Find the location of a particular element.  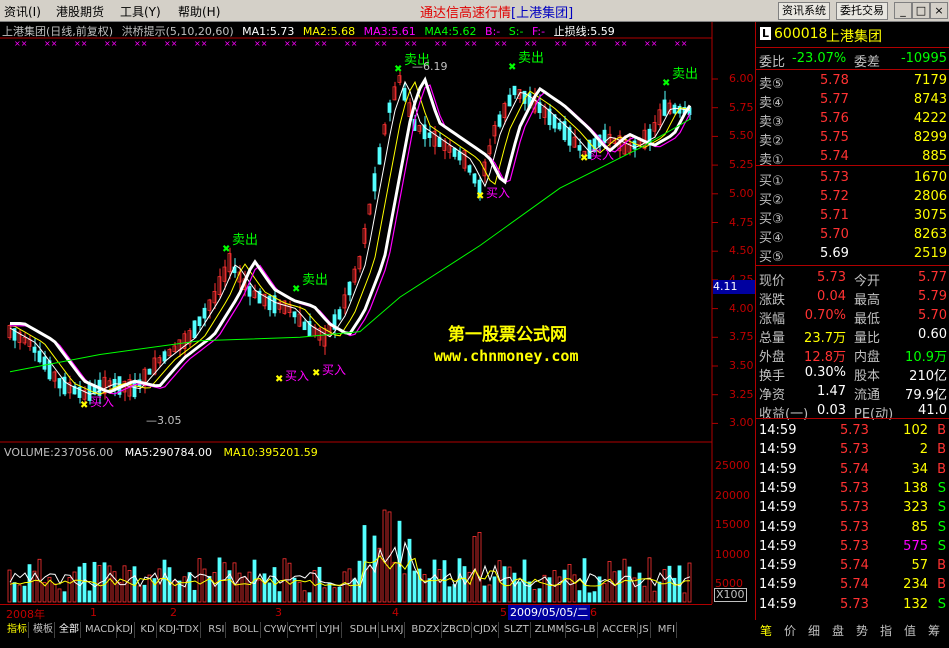

ask-row: 卖③ 5.76 4222 is located at coordinates (852, 119).